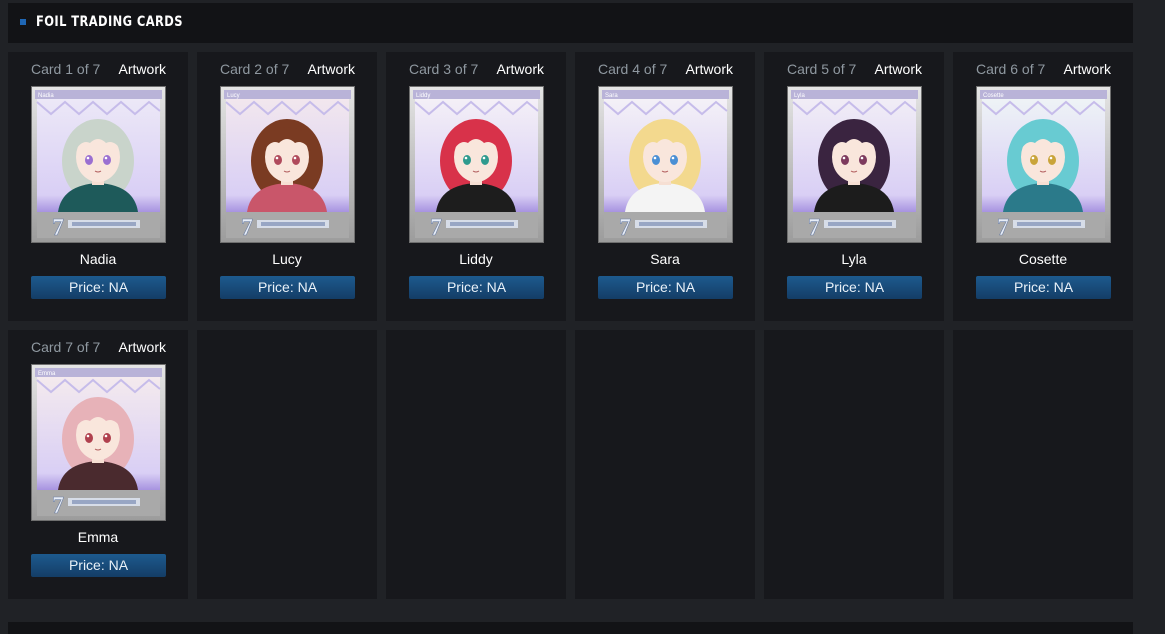  I want to click on card-portrait: Lyla 7, so click(854, 165).